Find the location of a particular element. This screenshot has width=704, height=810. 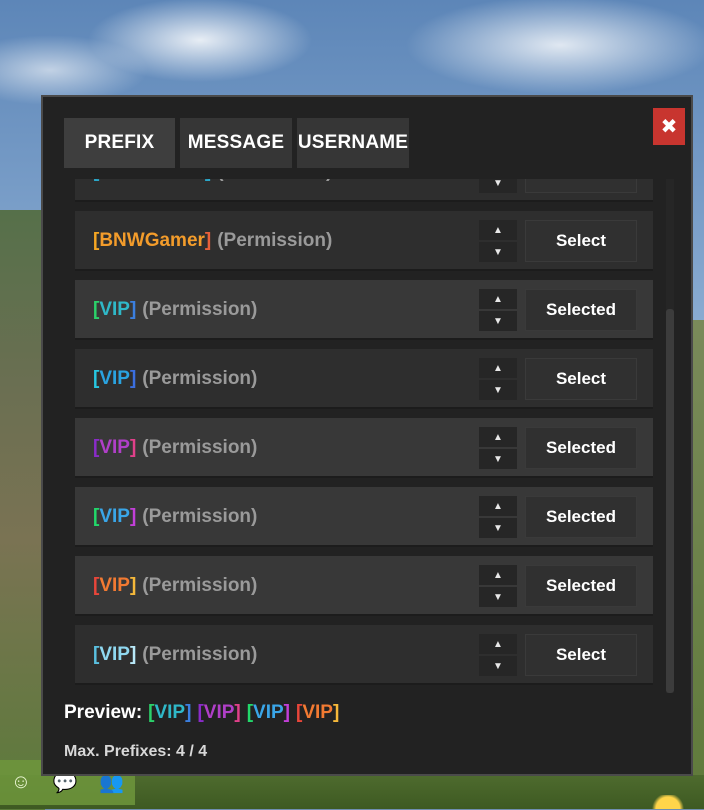

max-prefixes-text: Max. Prefixes: 4 / 4 is located at coordinates (136, 751).